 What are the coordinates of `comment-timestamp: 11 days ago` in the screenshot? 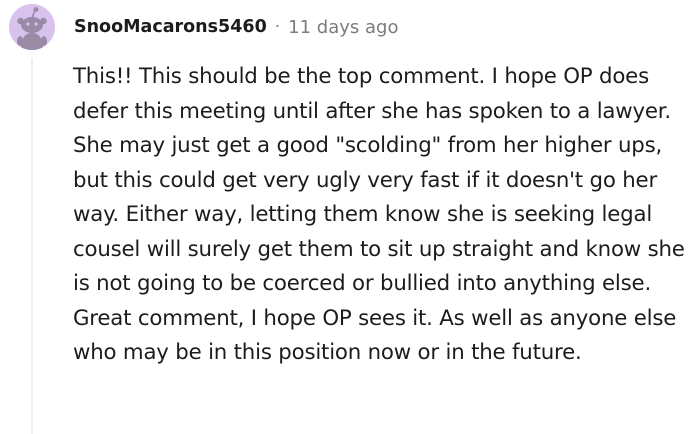 It's located at (343, 27).